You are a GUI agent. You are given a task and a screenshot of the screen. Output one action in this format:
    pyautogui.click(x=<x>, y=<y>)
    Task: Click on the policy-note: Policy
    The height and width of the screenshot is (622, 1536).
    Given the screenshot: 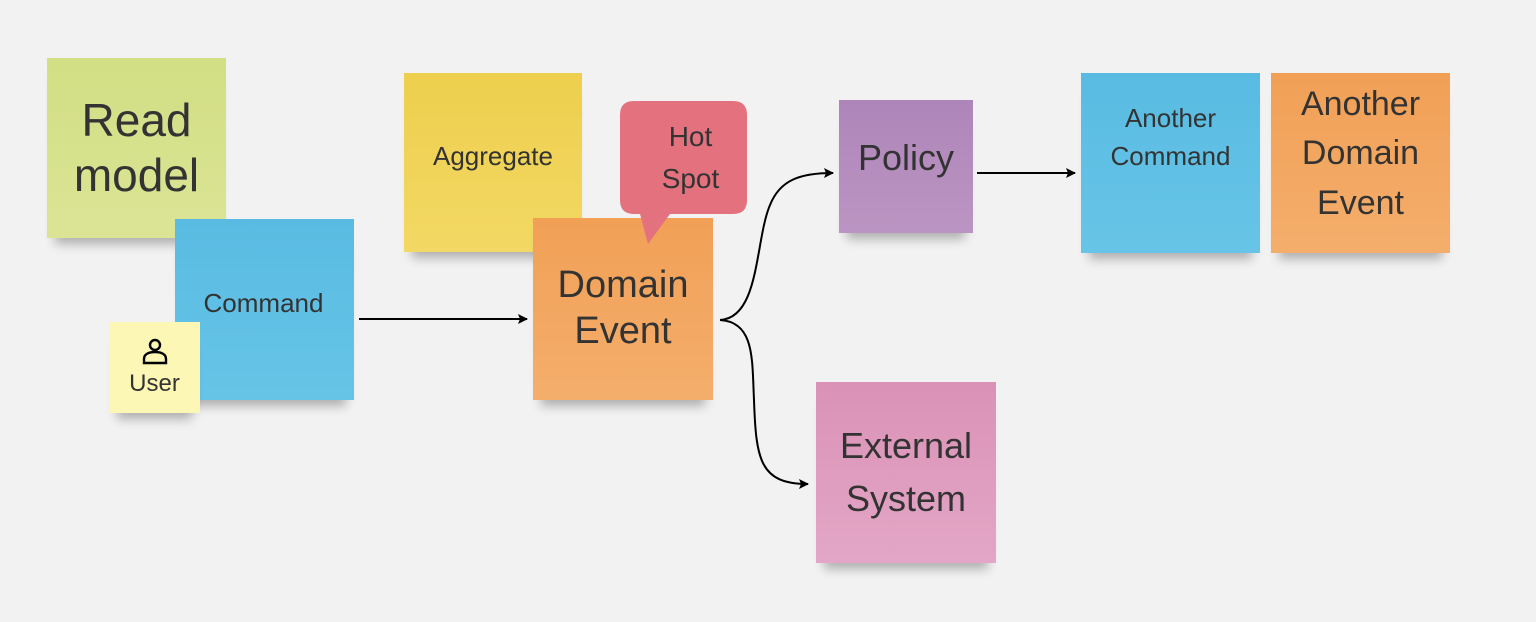 What is the action you would take?
    pyautogui.click(x=906, y=166)
    